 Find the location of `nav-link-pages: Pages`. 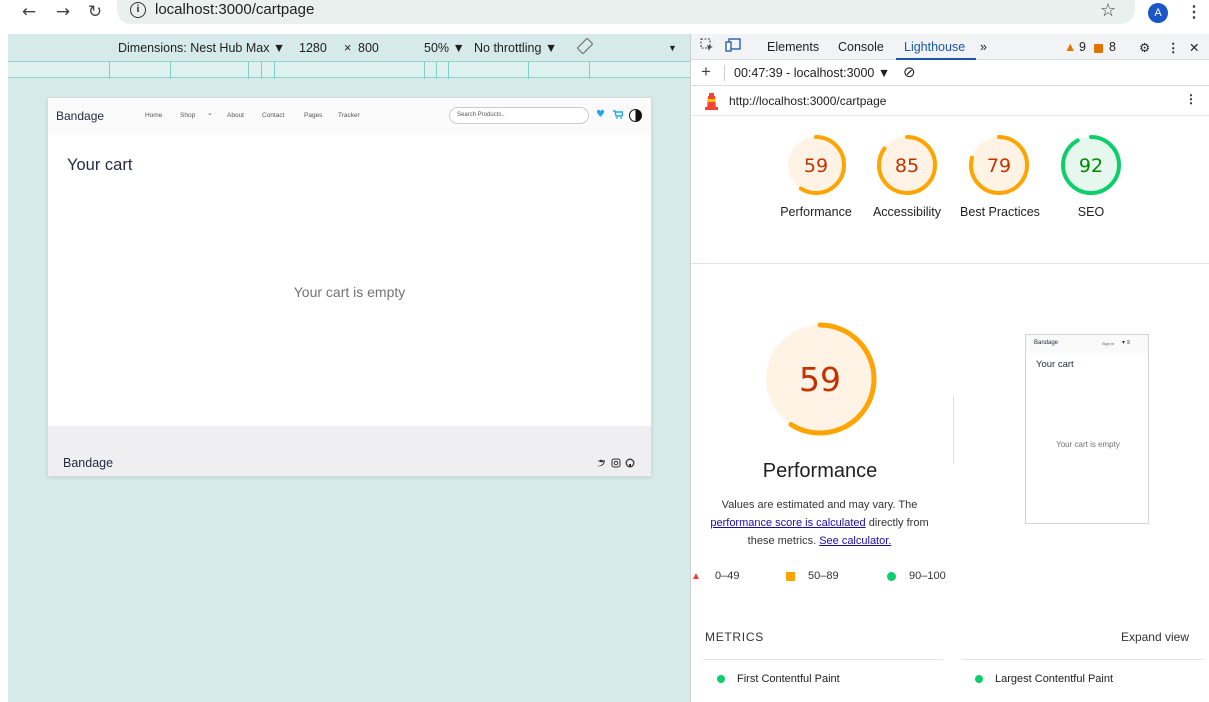

nav-link-pages: Pages is located at coordinates (313, 115).